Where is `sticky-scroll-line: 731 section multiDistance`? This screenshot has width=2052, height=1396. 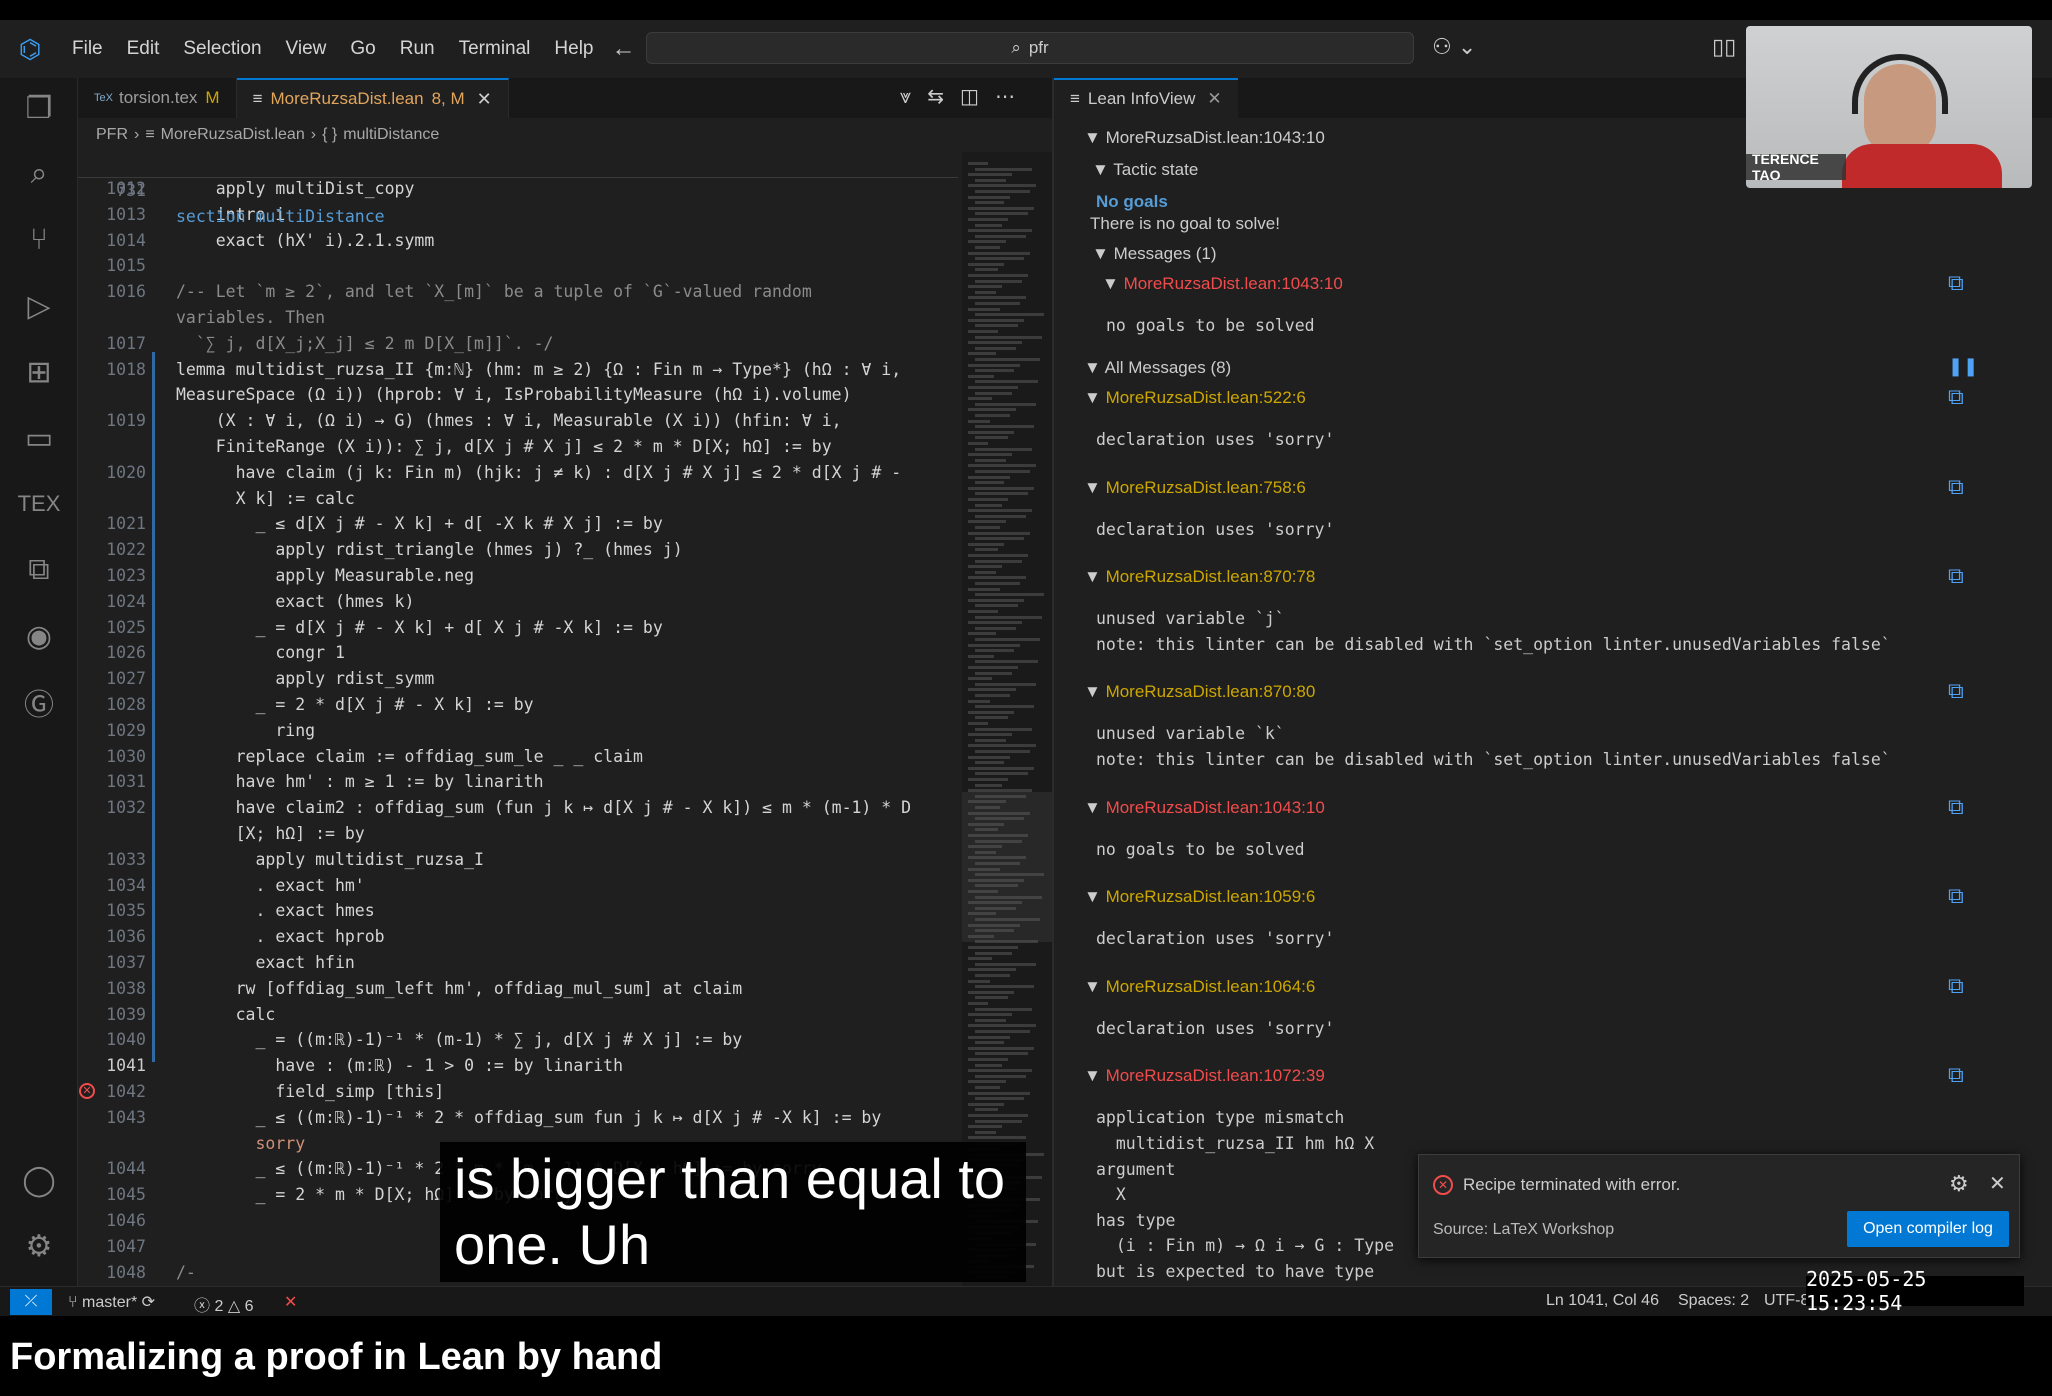 sticky-scroll-line: 731 section multiDistance is located at coordinates (518, 189).